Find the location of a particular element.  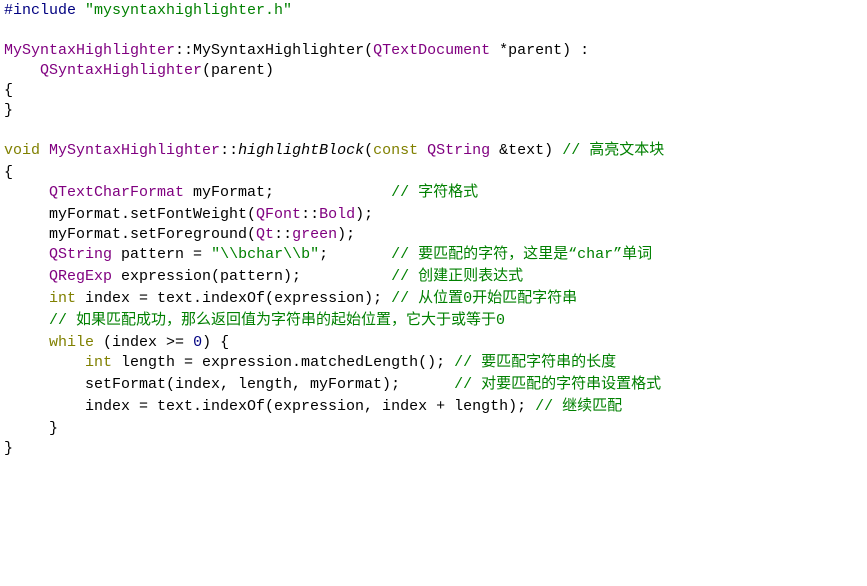

code-line: while (index >= 0) { is located at coordinates (116, 342).